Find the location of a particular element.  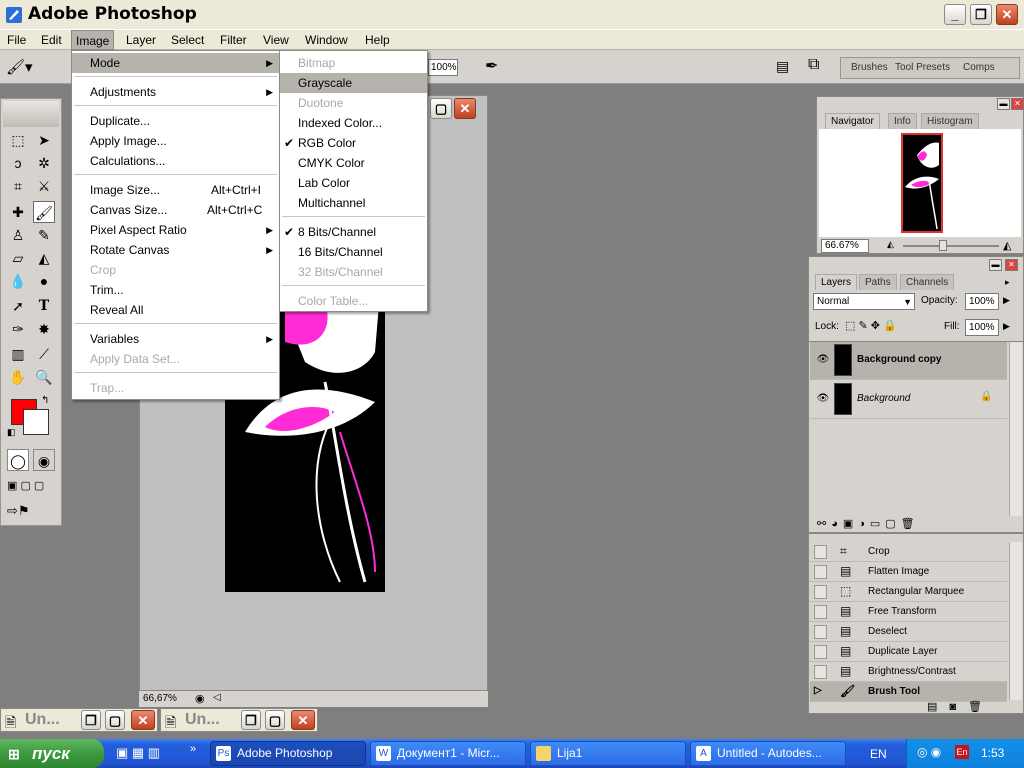

history-item: ▤ Brightness/Contrast is located at coordinates (908, 672).